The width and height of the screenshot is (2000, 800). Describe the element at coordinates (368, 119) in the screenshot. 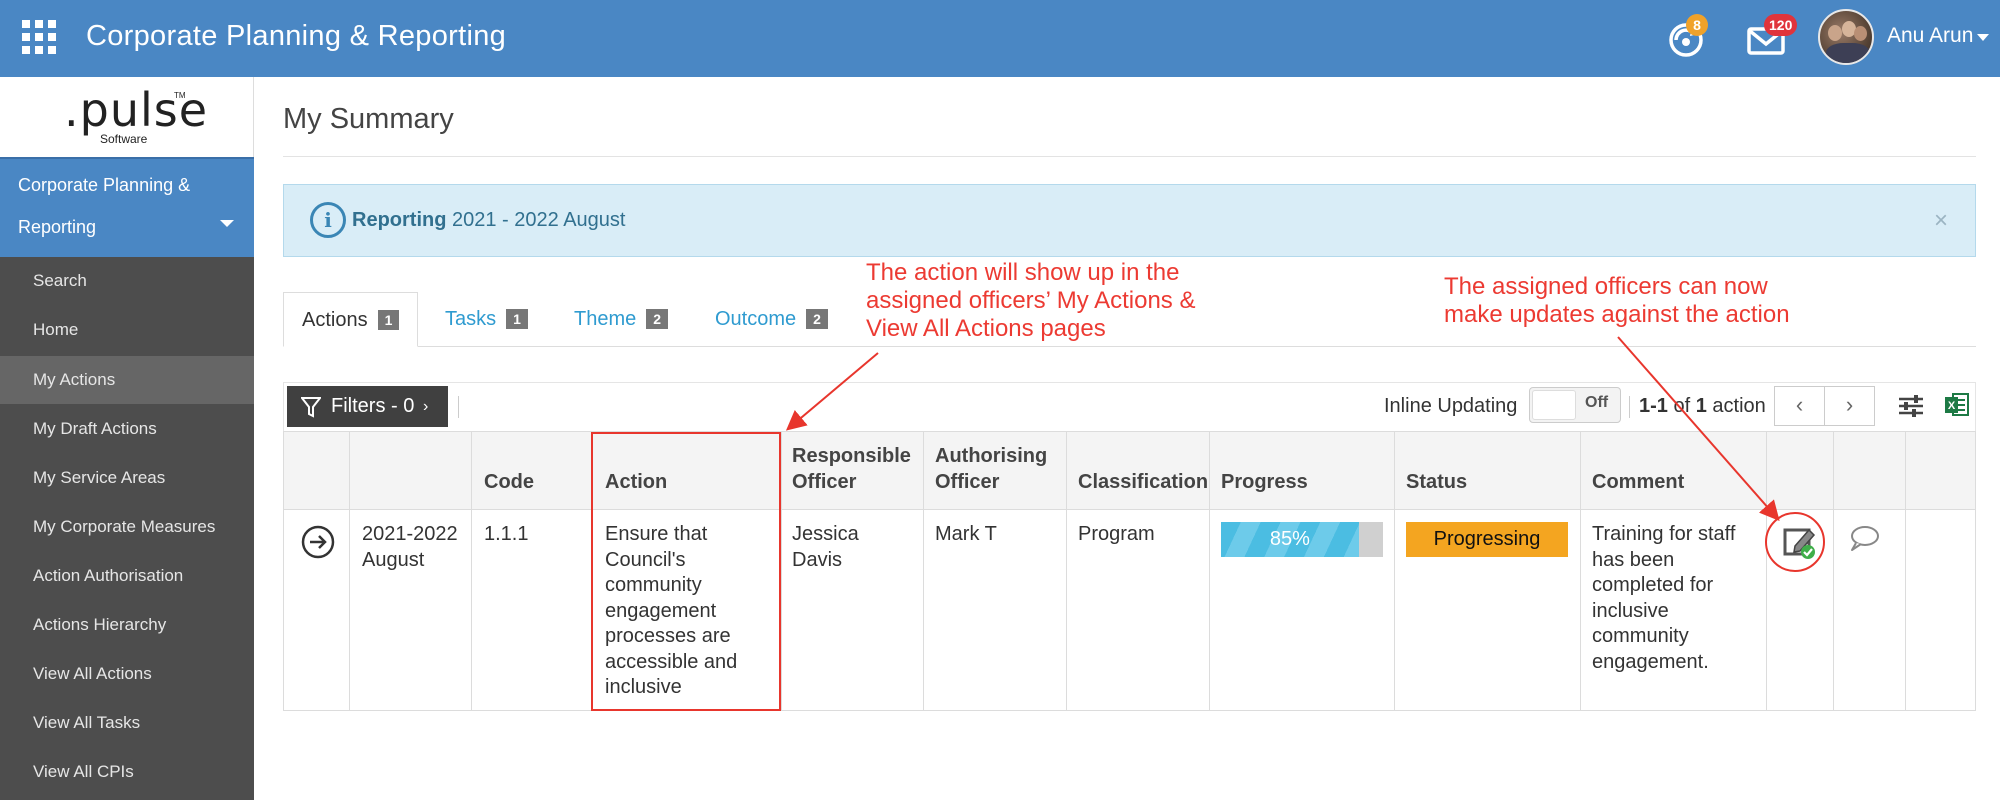

I see `page-title: My Summary` at that location.